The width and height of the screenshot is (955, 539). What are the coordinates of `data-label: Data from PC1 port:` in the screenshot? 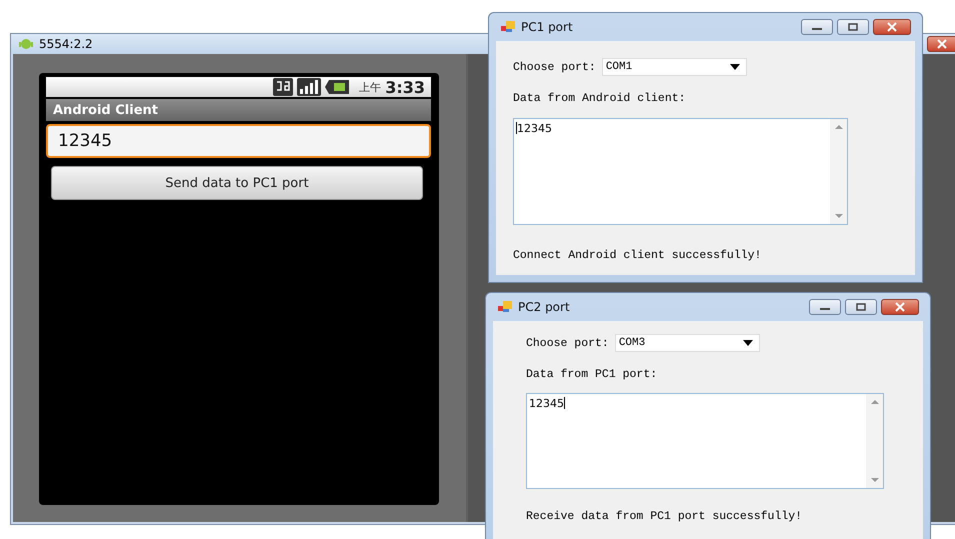 It's located at (592, 374).